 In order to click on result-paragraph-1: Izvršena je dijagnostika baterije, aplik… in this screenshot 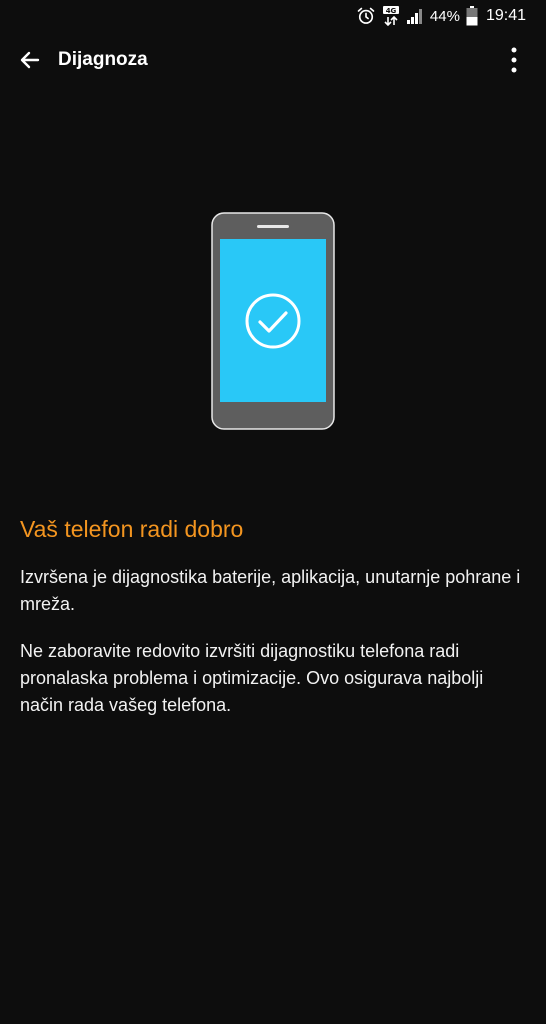, I will do `click(270, 590)`.